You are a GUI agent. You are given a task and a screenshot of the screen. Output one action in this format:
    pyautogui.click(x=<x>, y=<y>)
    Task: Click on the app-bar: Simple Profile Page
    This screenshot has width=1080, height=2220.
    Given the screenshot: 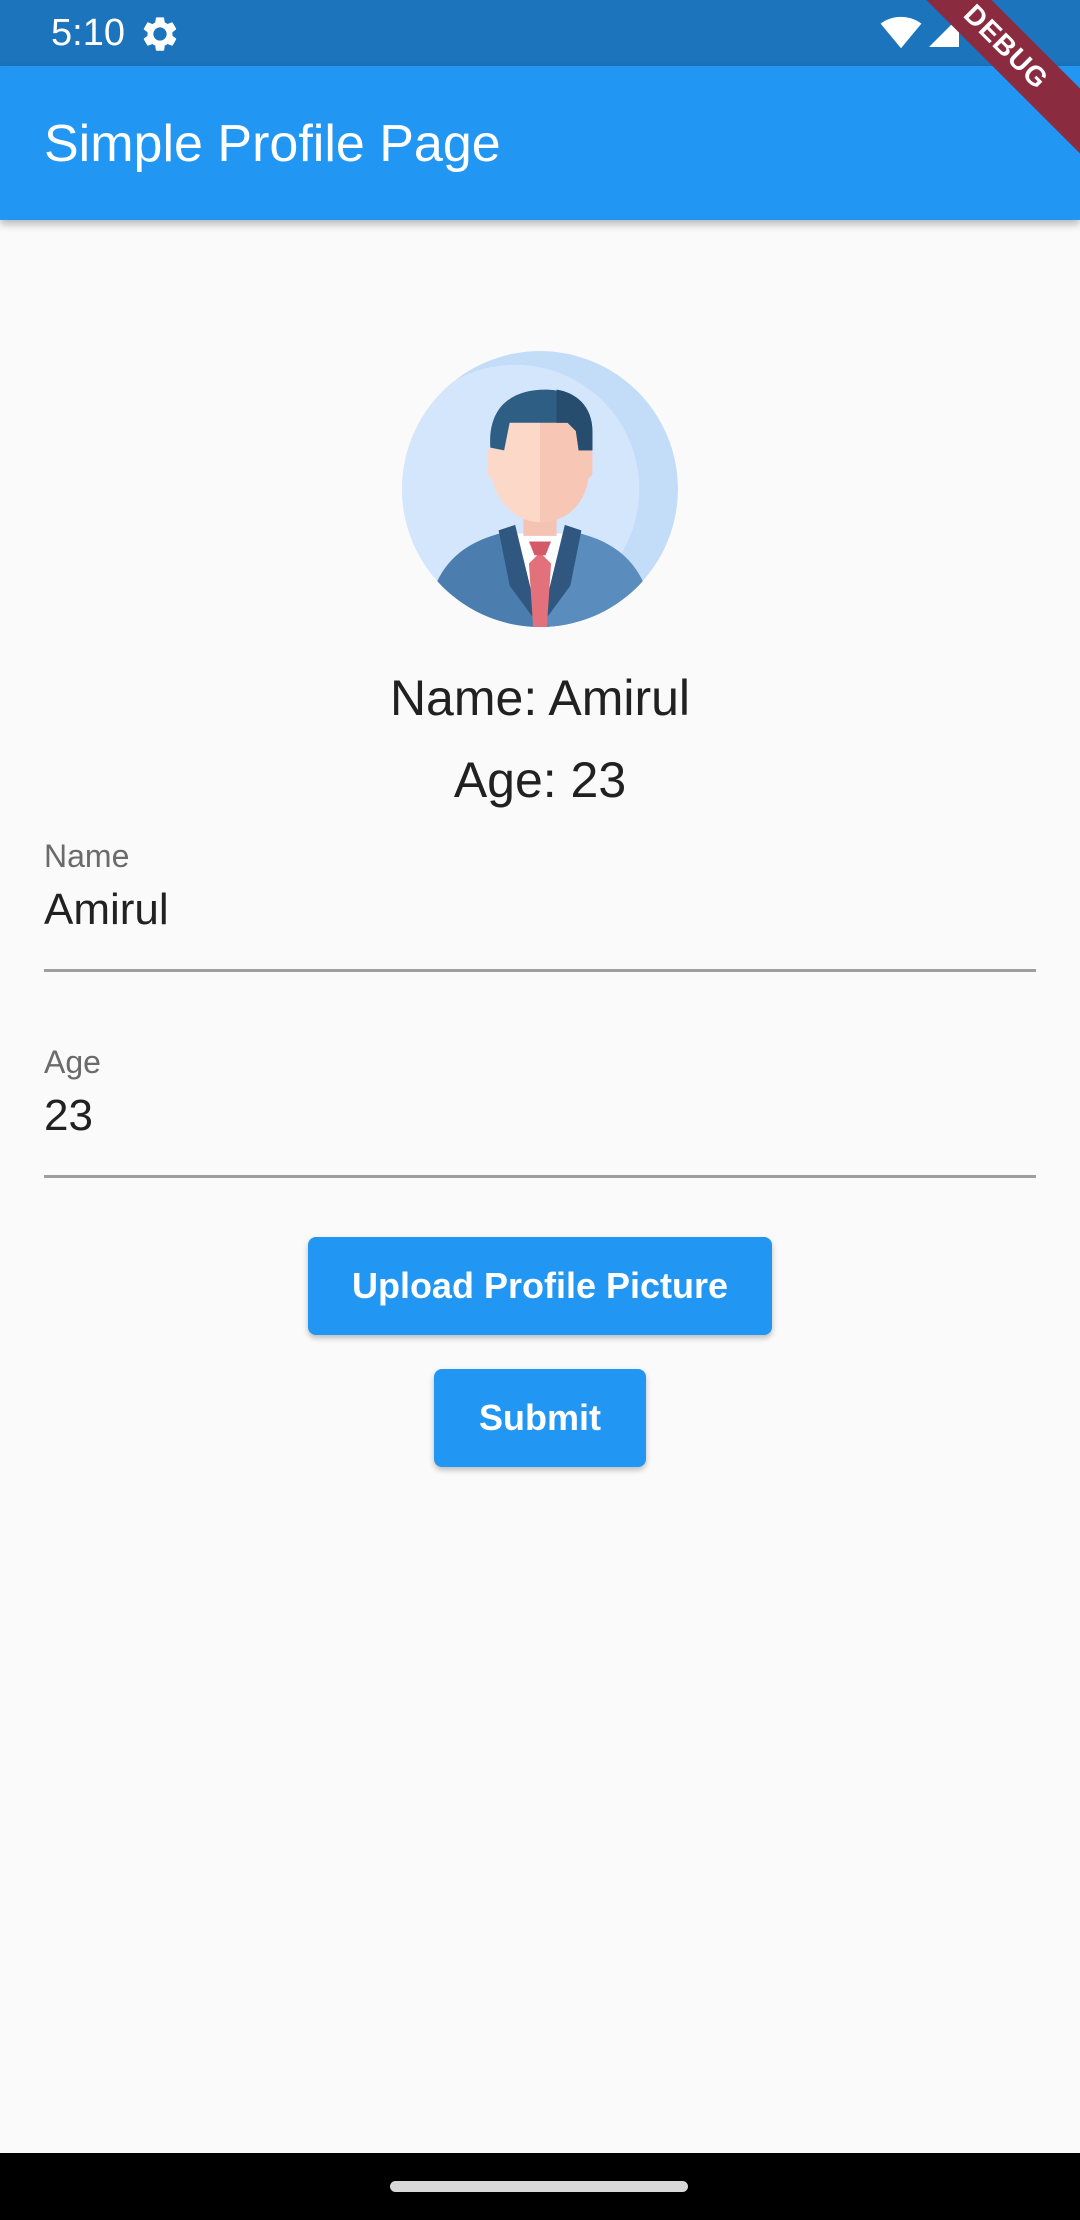 What is the action you would take?
    pyautogui.click(x=540, y=143)
    